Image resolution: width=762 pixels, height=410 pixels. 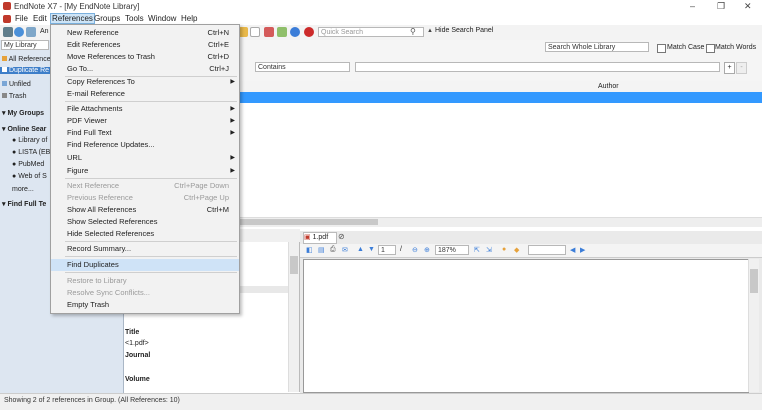 What do you see at coordinates (8, 32) in the screenshot?
I see `local-library-icon` at bounding box center [8, 32].